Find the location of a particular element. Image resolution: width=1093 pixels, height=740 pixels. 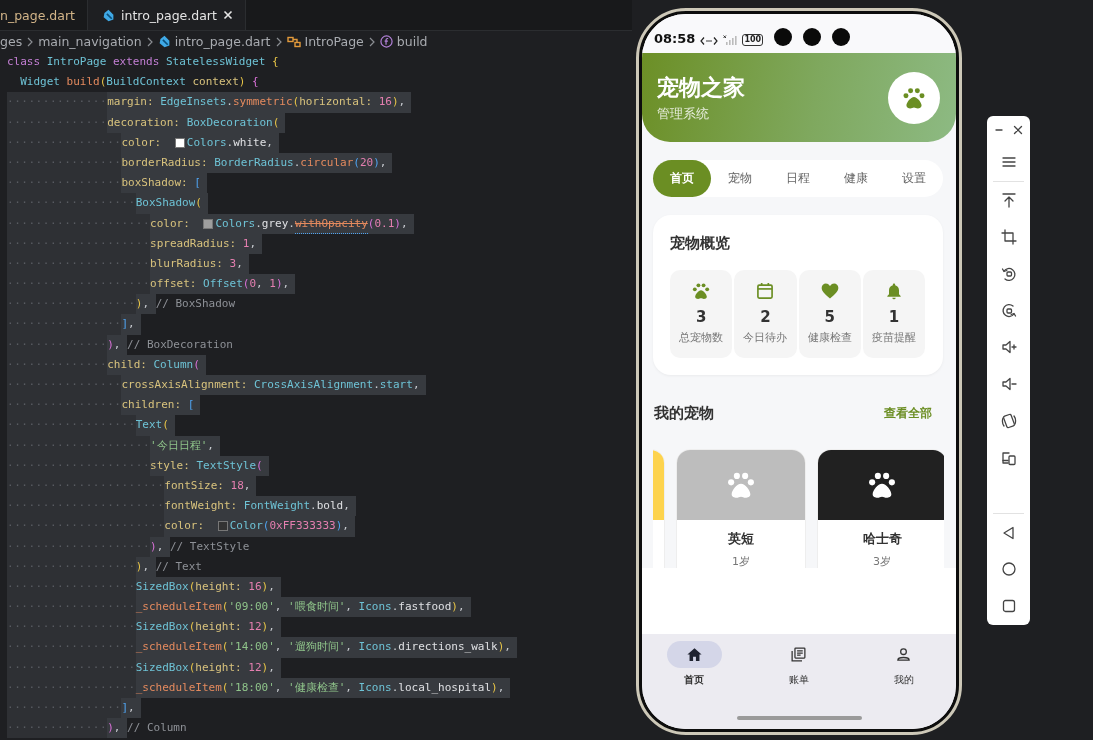

code-text: boxShadow: [ is located at coordinates (164, 183).